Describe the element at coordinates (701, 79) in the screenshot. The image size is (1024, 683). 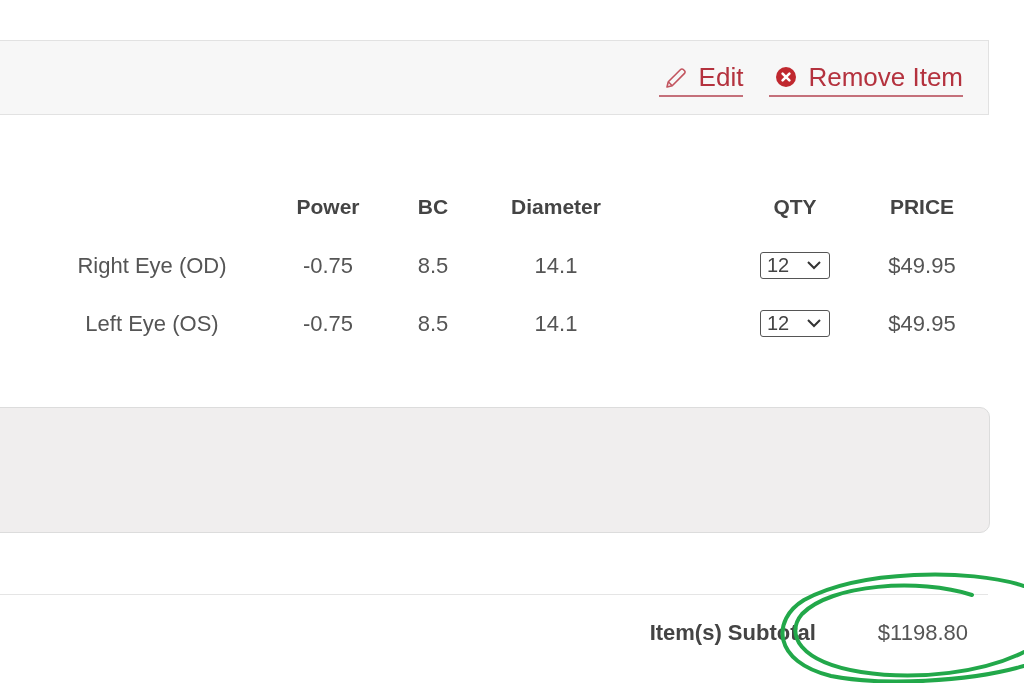
I see `edit-link: Edit` at that location.